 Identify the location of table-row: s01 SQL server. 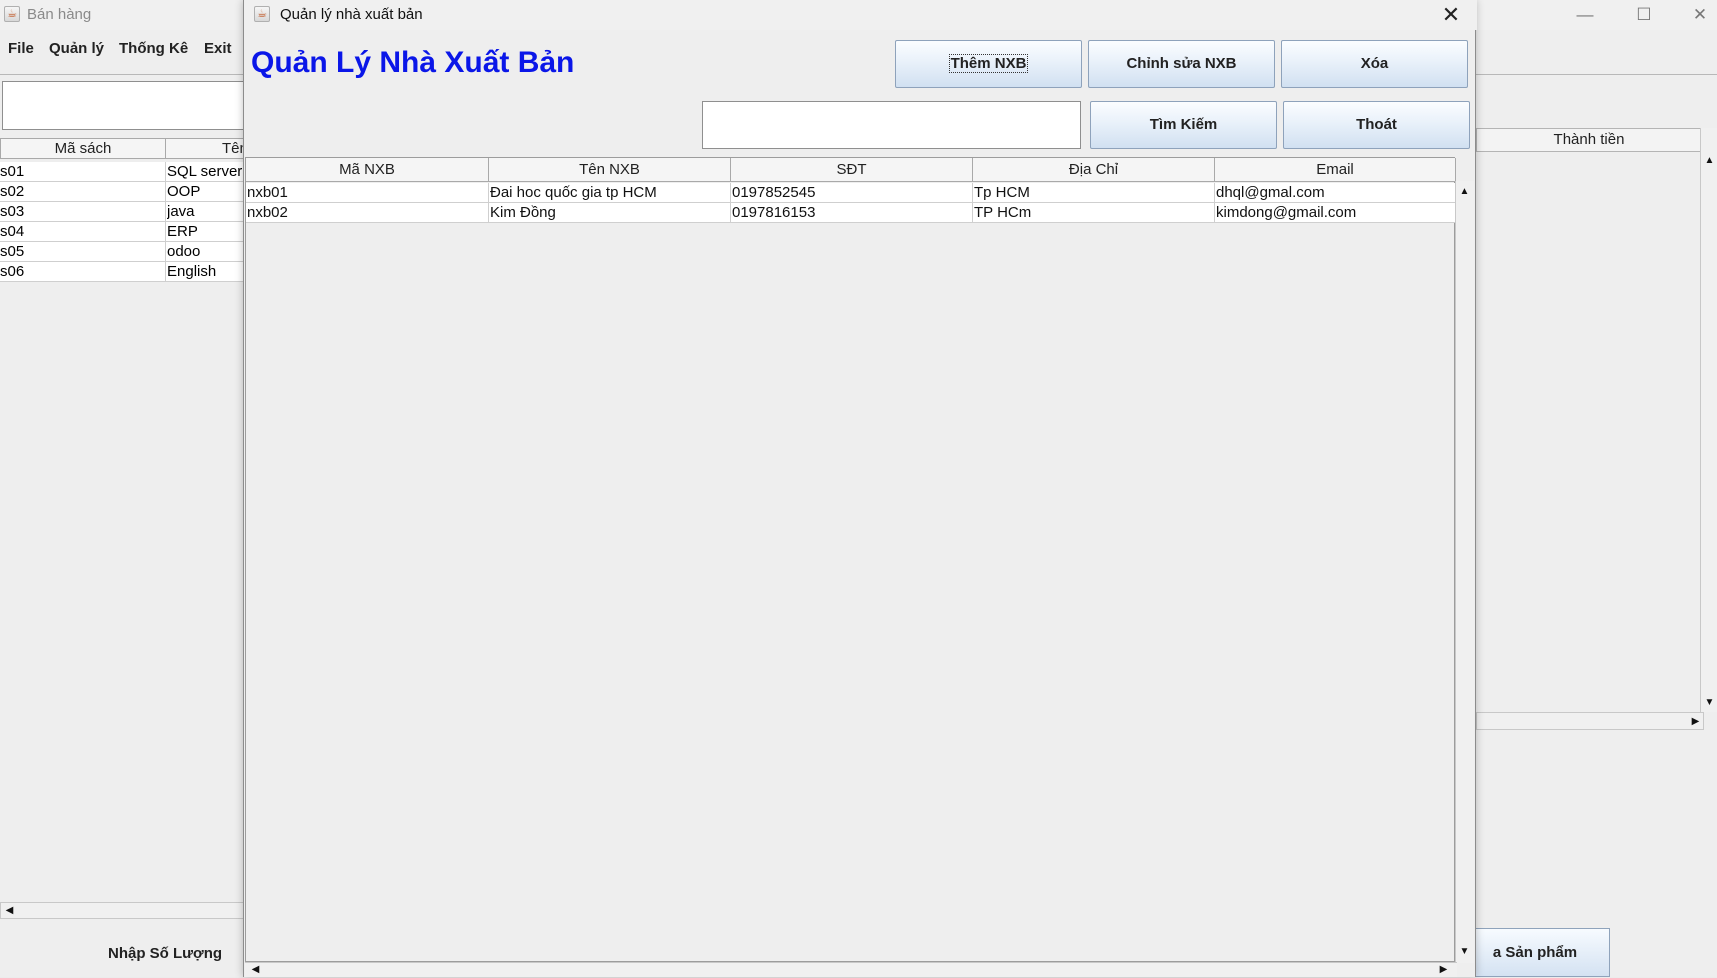
(130, 172).